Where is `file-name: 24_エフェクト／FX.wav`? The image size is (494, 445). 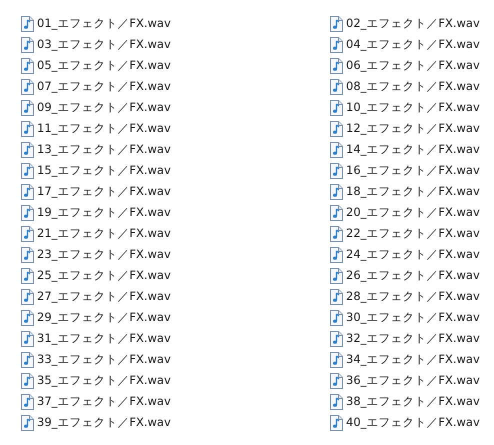
file-name: 24_エフェクト／FX.wav is located at coordinates (413, 254).